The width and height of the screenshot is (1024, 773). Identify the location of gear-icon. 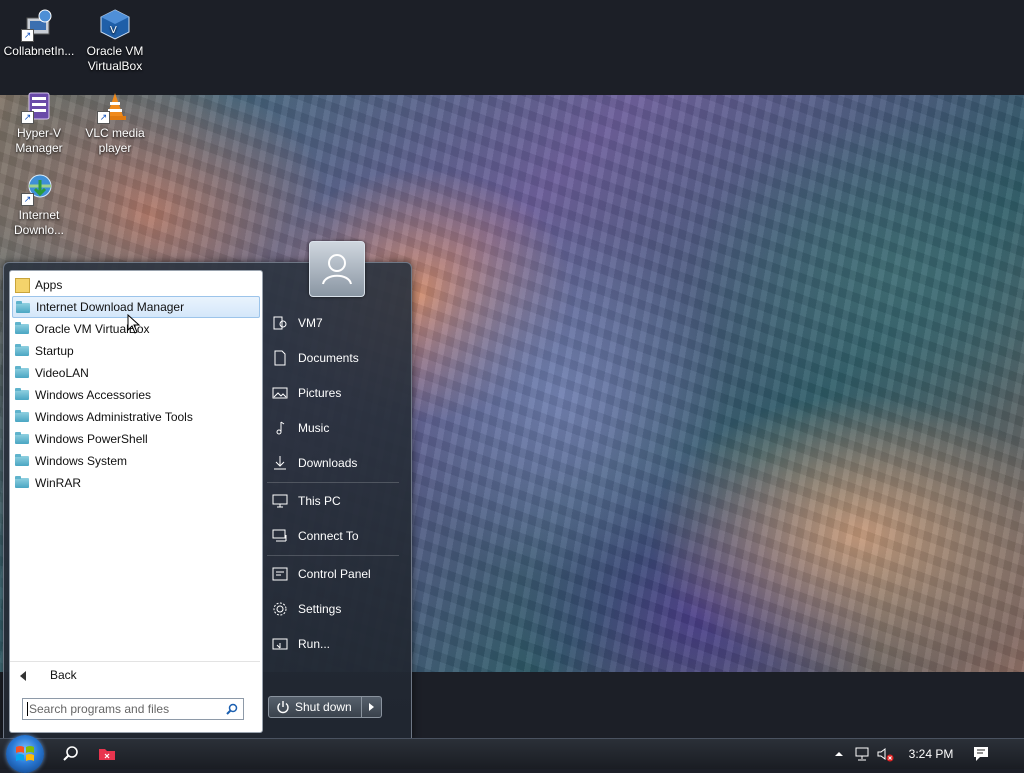
(280, 609).